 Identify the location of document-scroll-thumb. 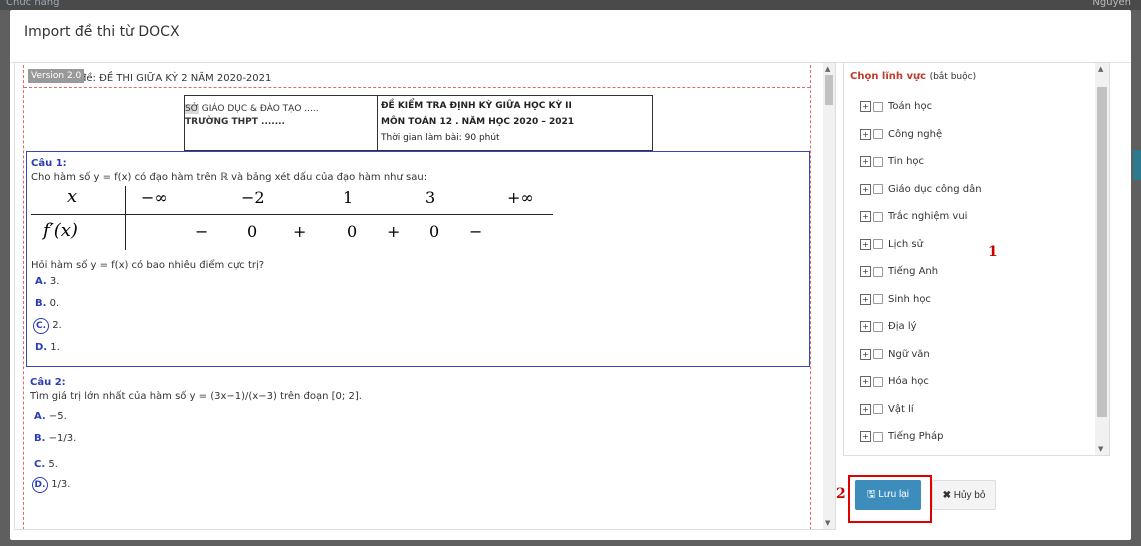
(829, 90).